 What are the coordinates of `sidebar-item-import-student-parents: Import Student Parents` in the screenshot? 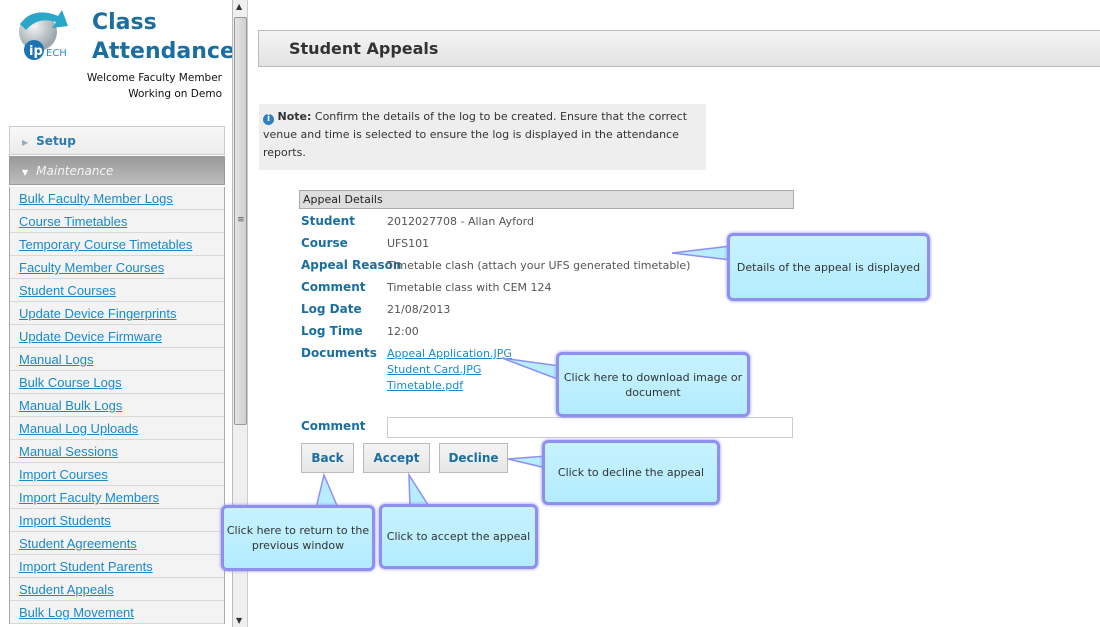 It's located at (117, 566).